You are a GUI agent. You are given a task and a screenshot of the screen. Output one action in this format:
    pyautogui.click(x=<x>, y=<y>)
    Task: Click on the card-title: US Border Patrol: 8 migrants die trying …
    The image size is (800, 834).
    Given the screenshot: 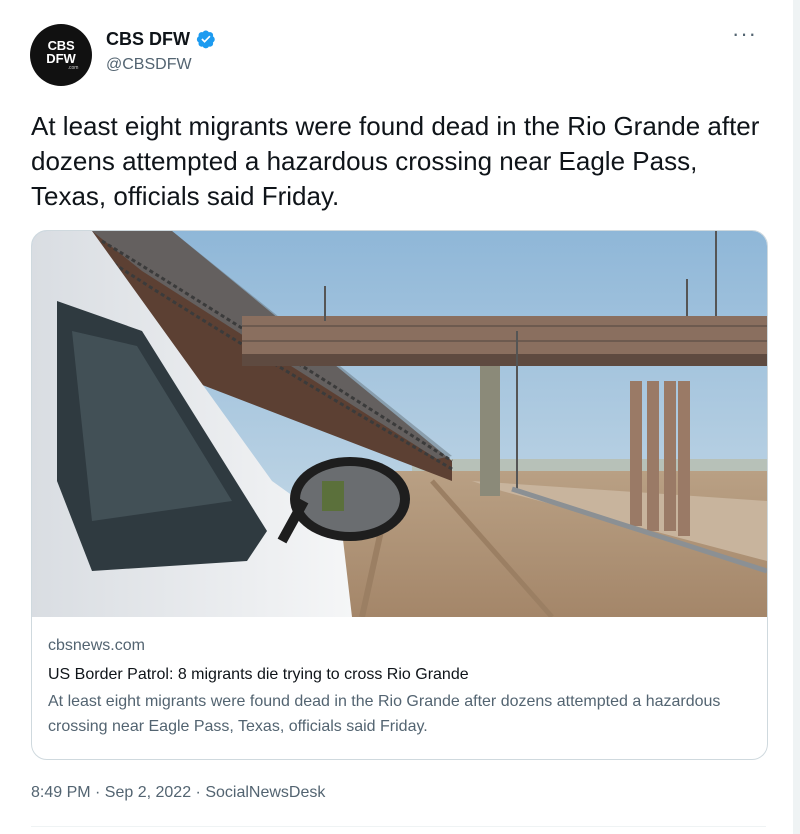 What is the action you would take?
    pyautogui.click(x=398, y=674)
    